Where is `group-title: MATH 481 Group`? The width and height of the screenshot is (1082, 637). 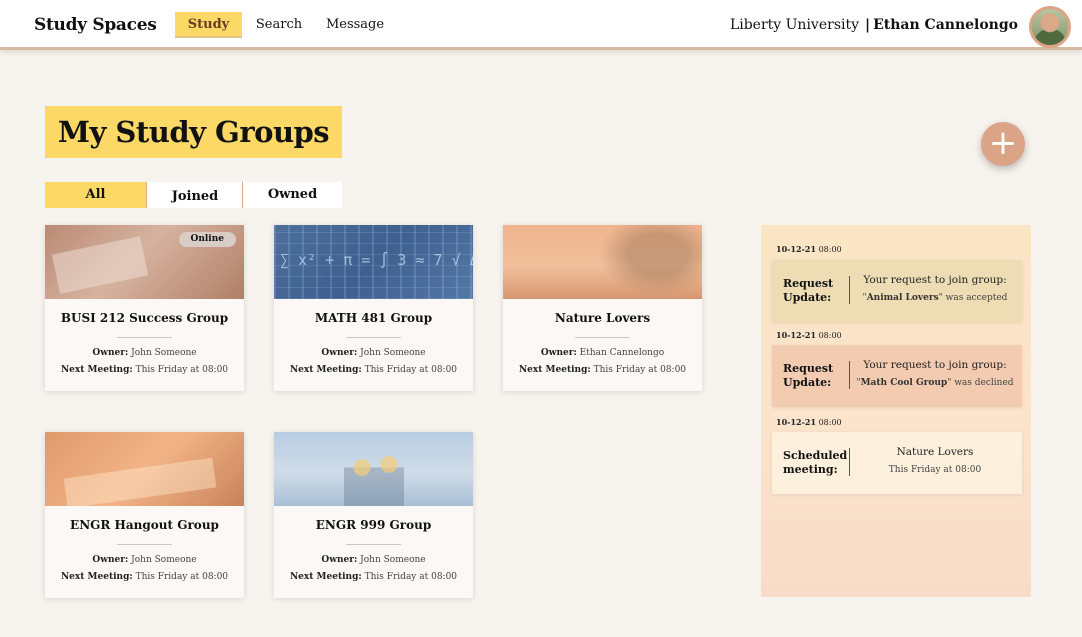
group-title: MATH 481 Group is located at coordinates (373, 318).